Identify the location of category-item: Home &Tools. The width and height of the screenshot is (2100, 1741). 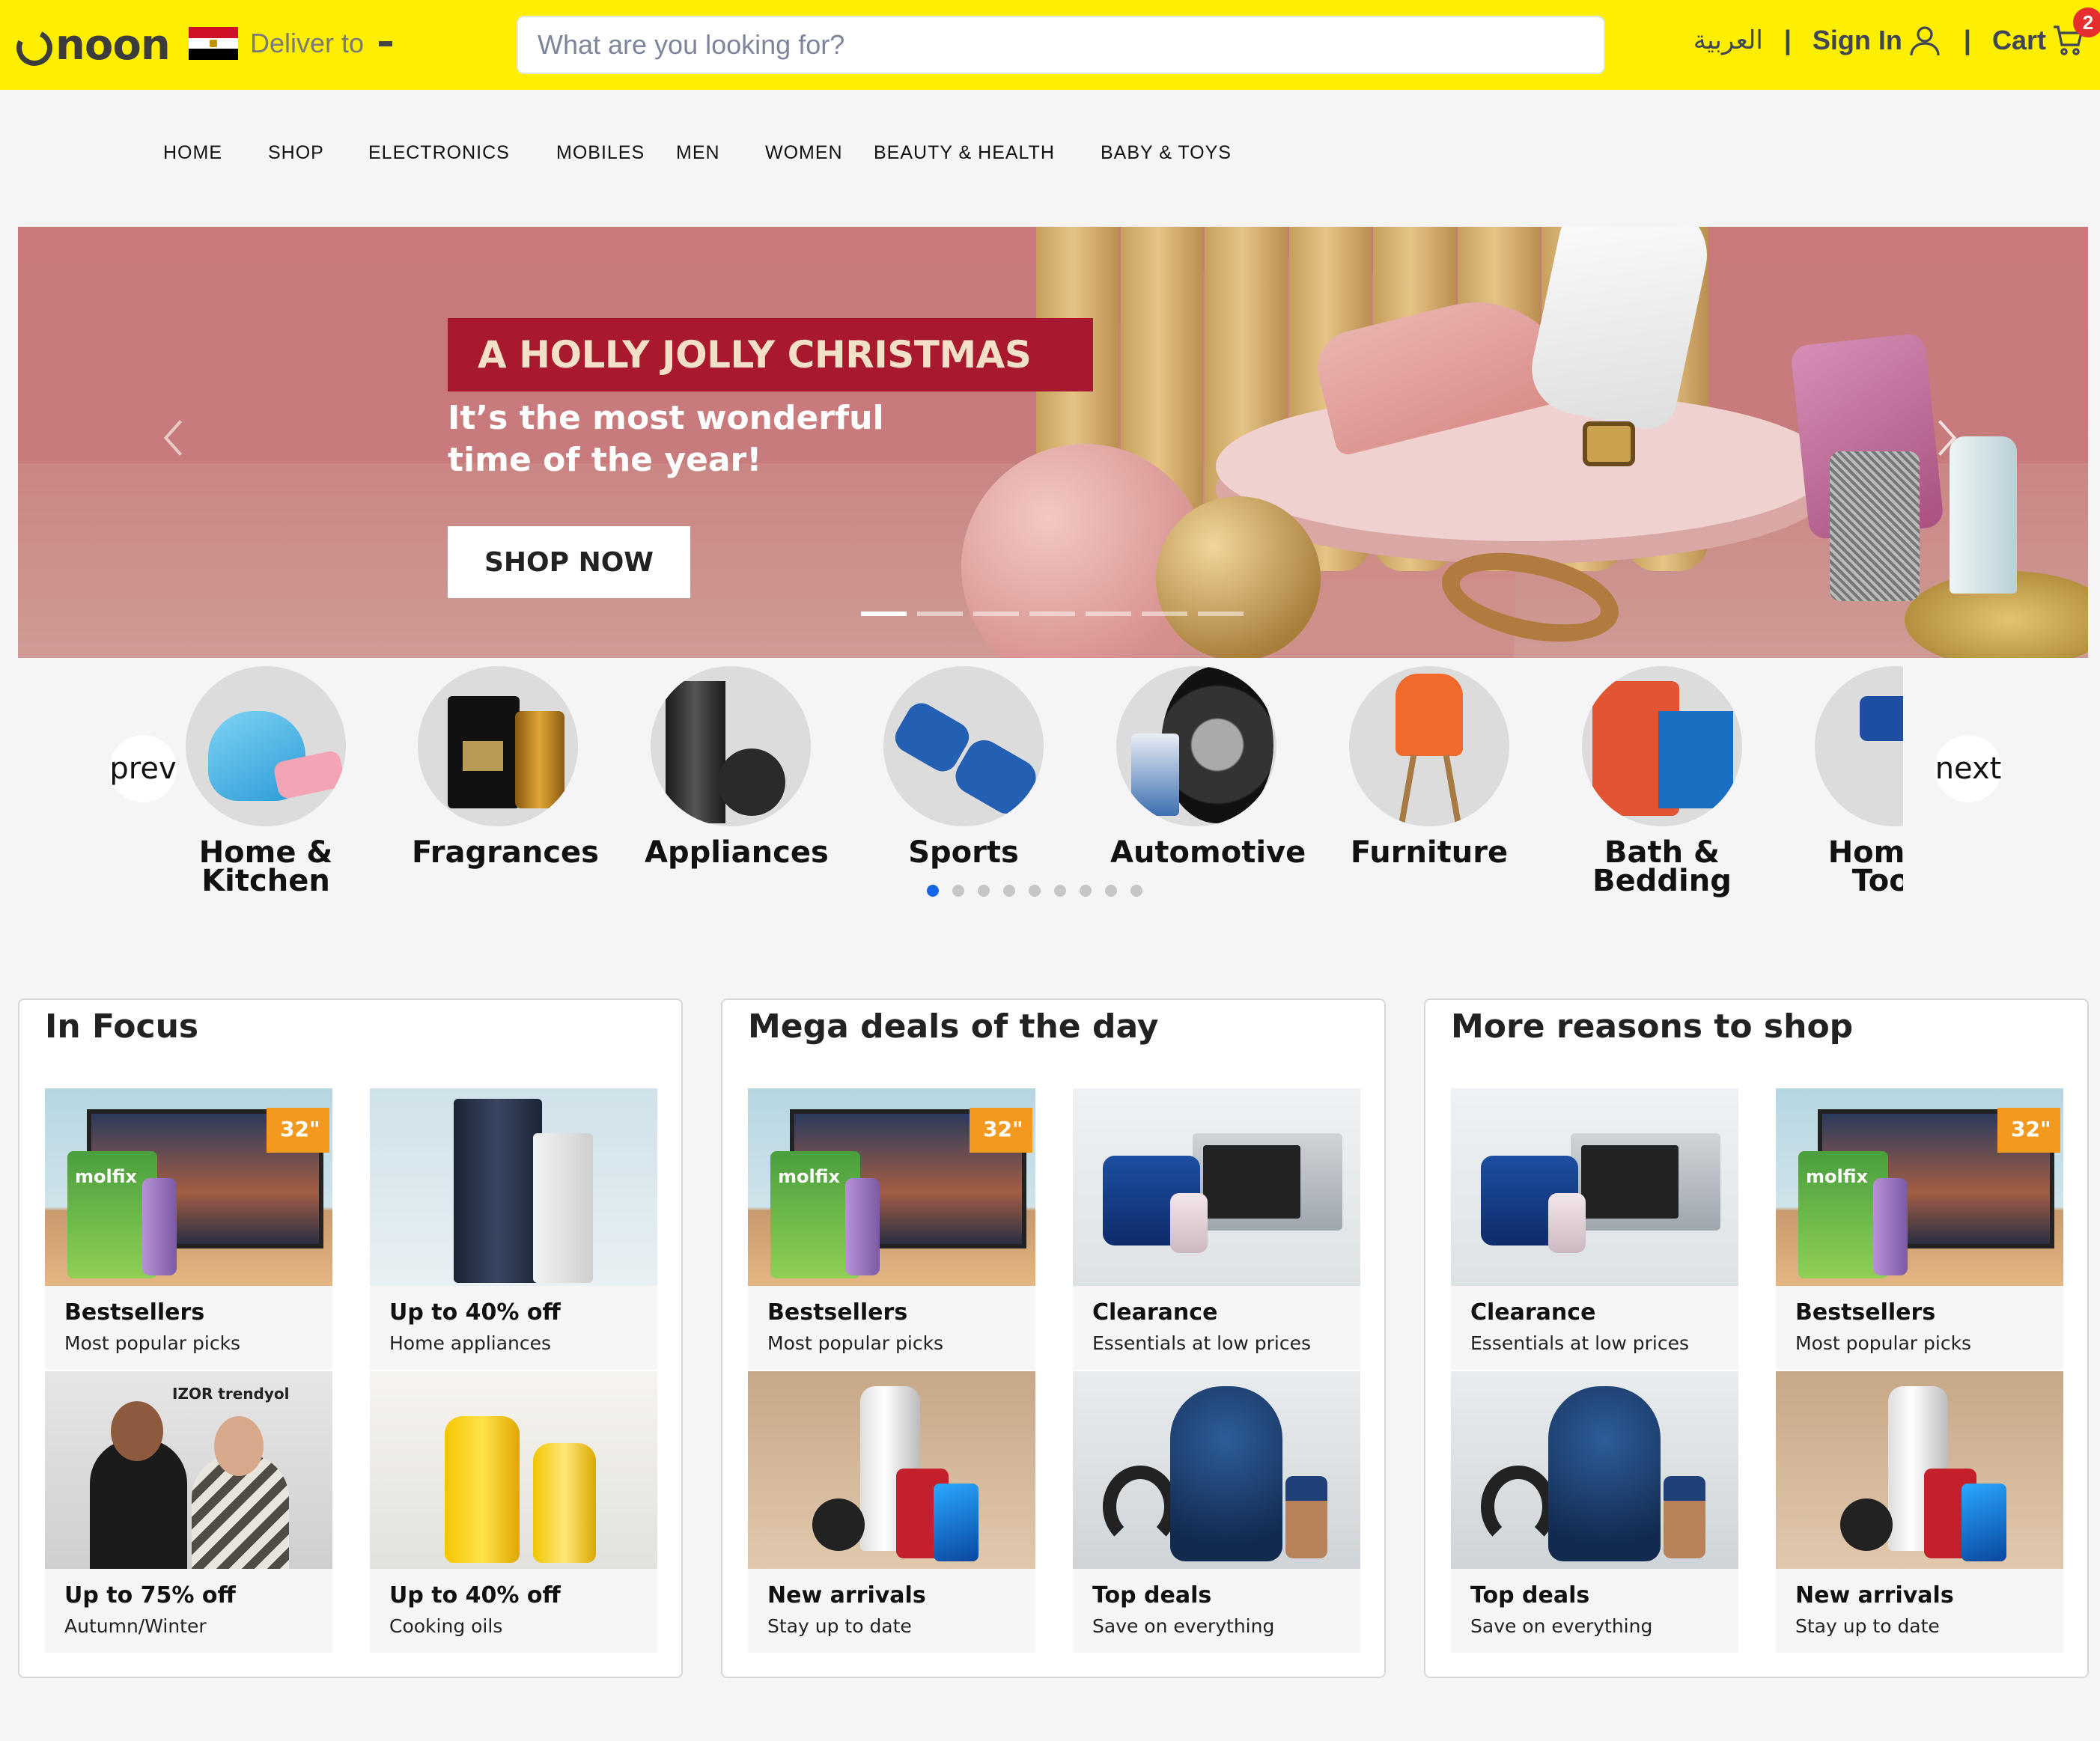
(1856, 782).